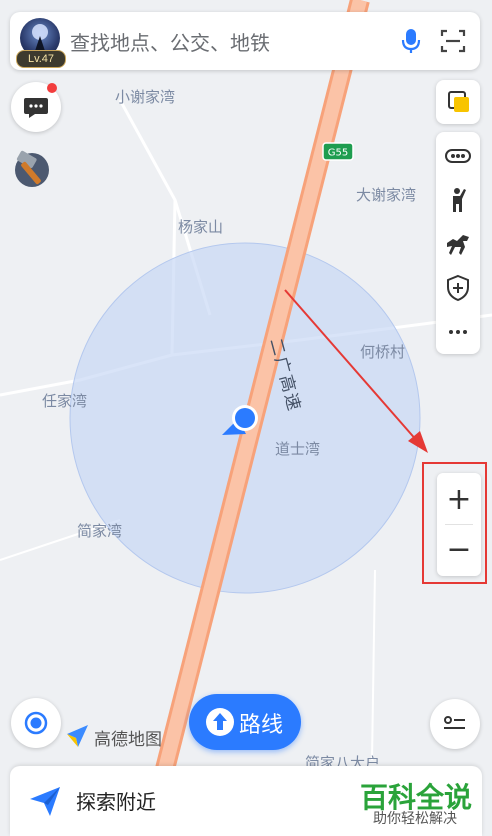  I want to click on shield-icon, so click(458, 288).